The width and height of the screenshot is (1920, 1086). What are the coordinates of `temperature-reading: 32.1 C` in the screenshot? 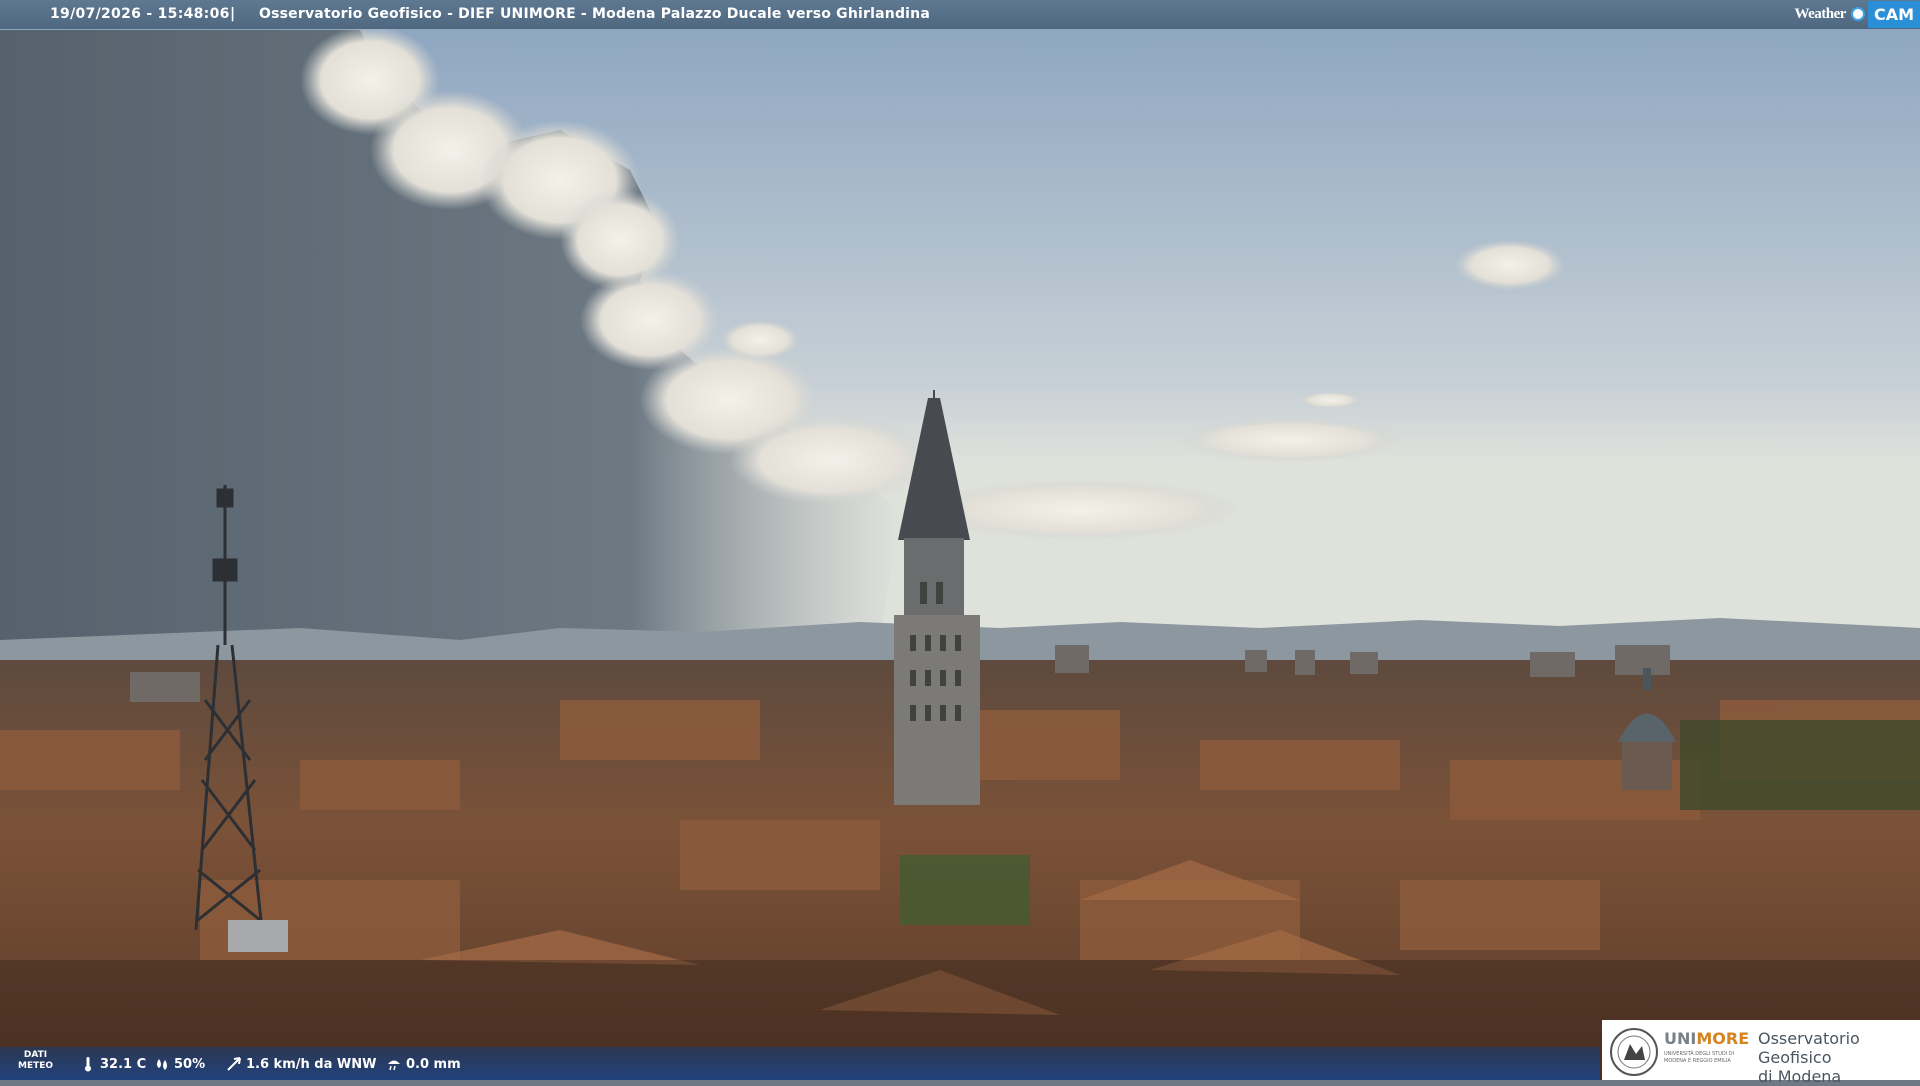 It's located at (113, 1064).